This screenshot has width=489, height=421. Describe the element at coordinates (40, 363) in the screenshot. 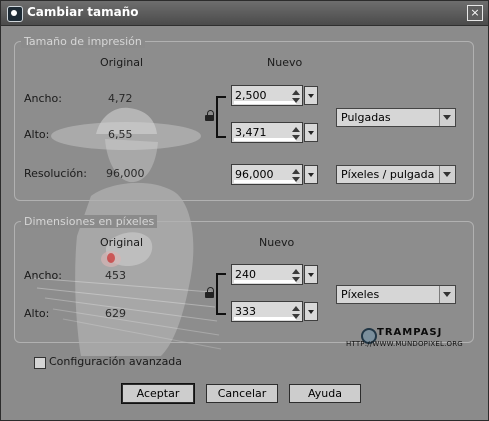

I see `advanced-settings-checkbox` at that location.